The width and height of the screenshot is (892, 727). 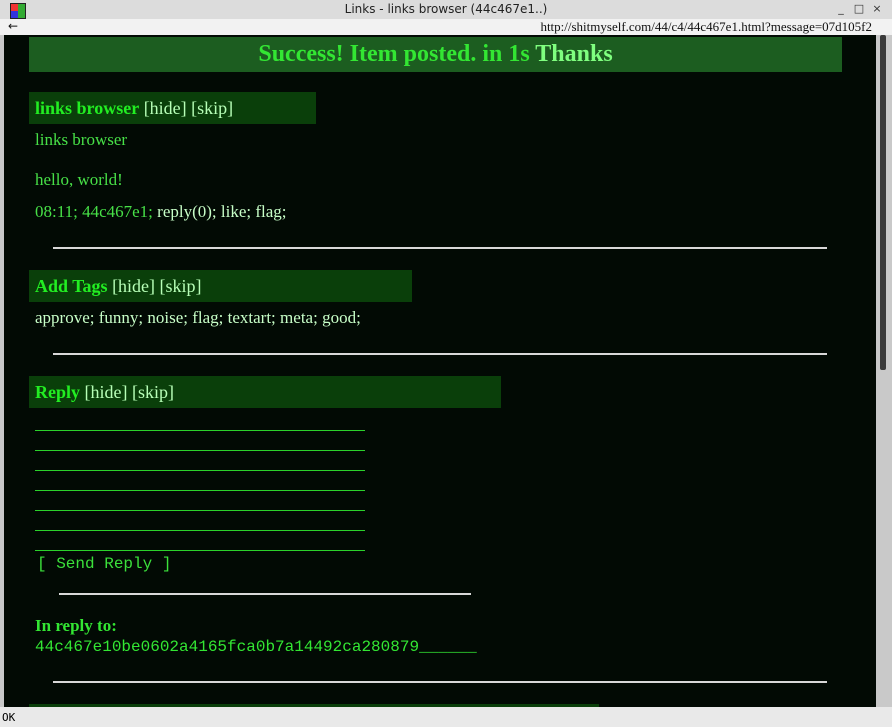 What do you see at coordinates (186, 211) in the screenshot?
I see `reply-count-link: reply(0);` at bounding box center [186, 211].